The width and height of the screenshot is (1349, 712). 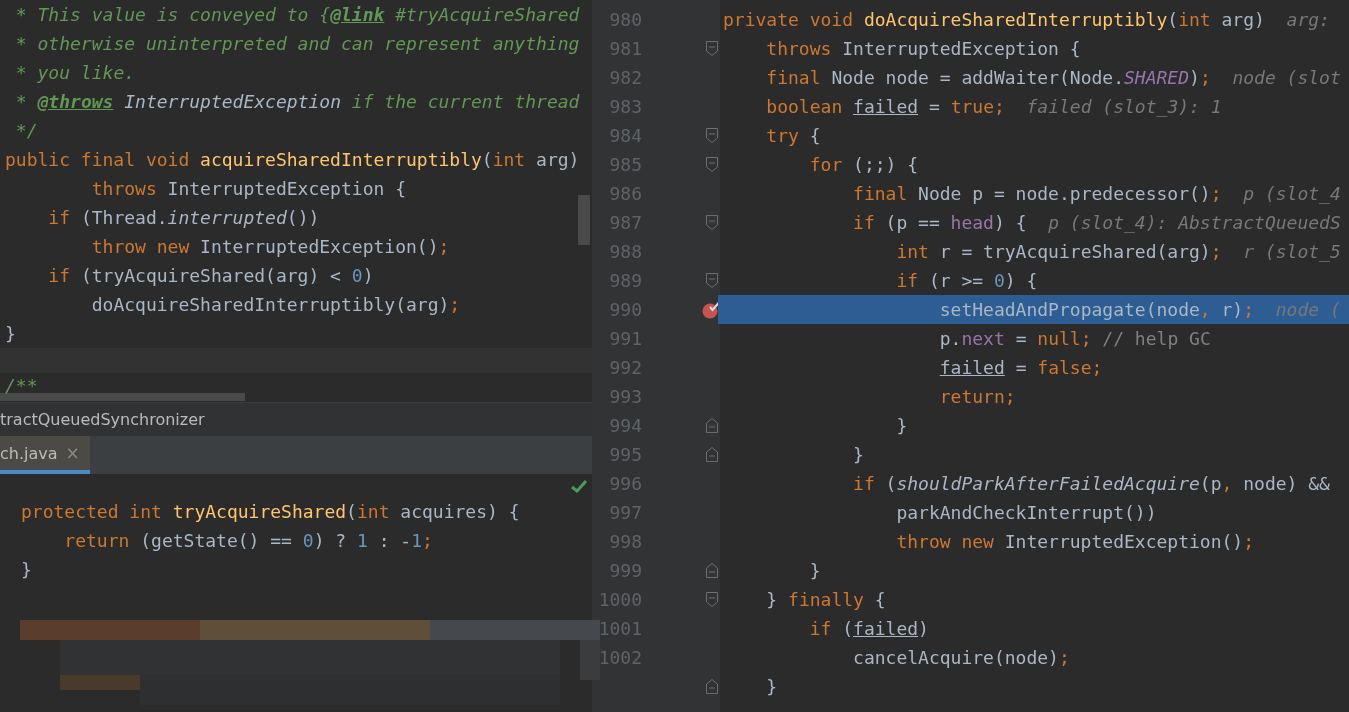 What do you see at coordinates (72, 453) in the screenshot?
I see `close-icon: ×` at bounding box center [72, 453].